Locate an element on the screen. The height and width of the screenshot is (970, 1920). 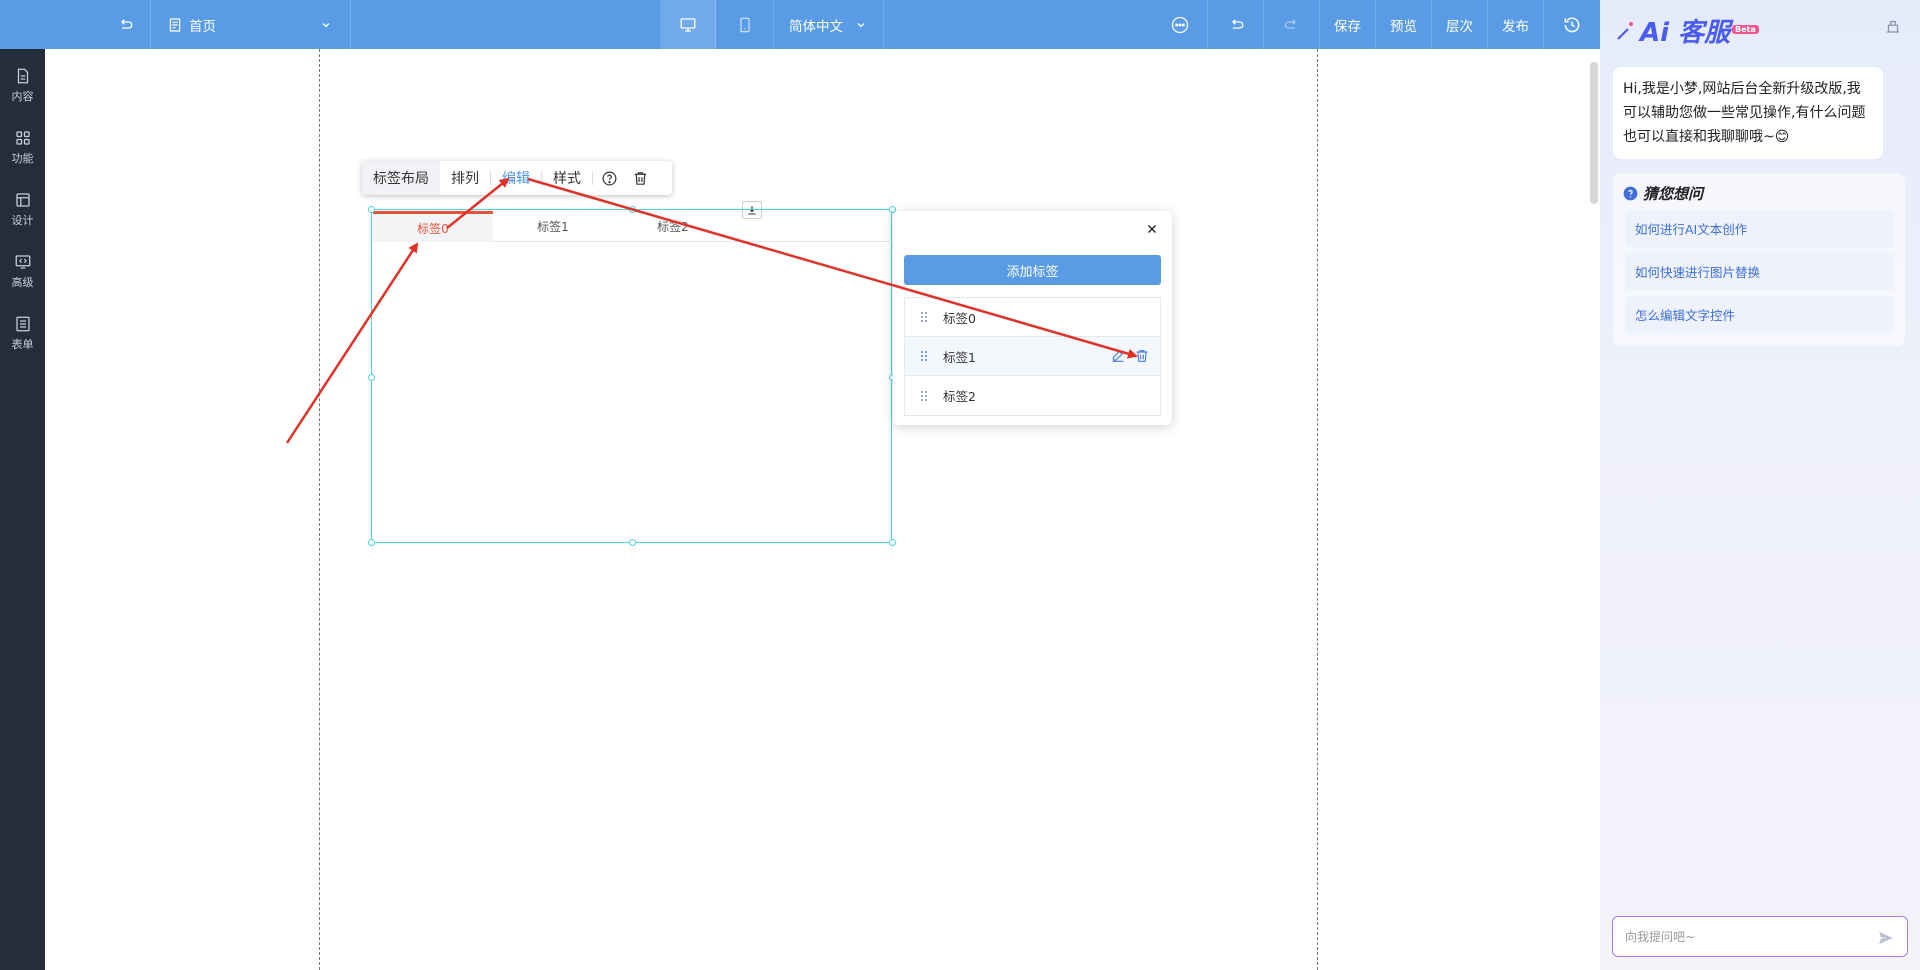
suggest-title: 猜您想问 is located at coordinates (1673, 194).